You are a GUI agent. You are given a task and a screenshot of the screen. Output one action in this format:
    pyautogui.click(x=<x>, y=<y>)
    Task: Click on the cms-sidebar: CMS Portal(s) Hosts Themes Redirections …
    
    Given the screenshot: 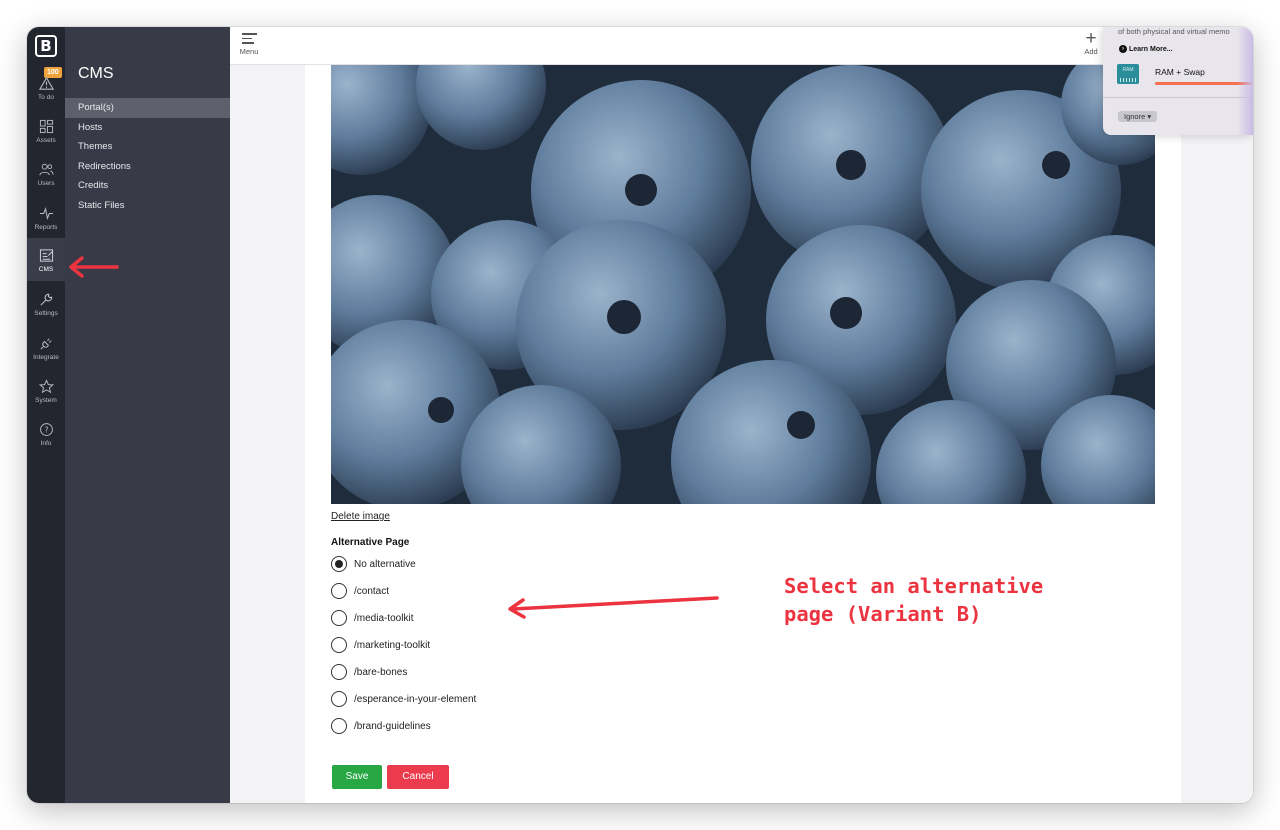 What is the action you would take?
    pyautogui.click(x=147, y=415)
    